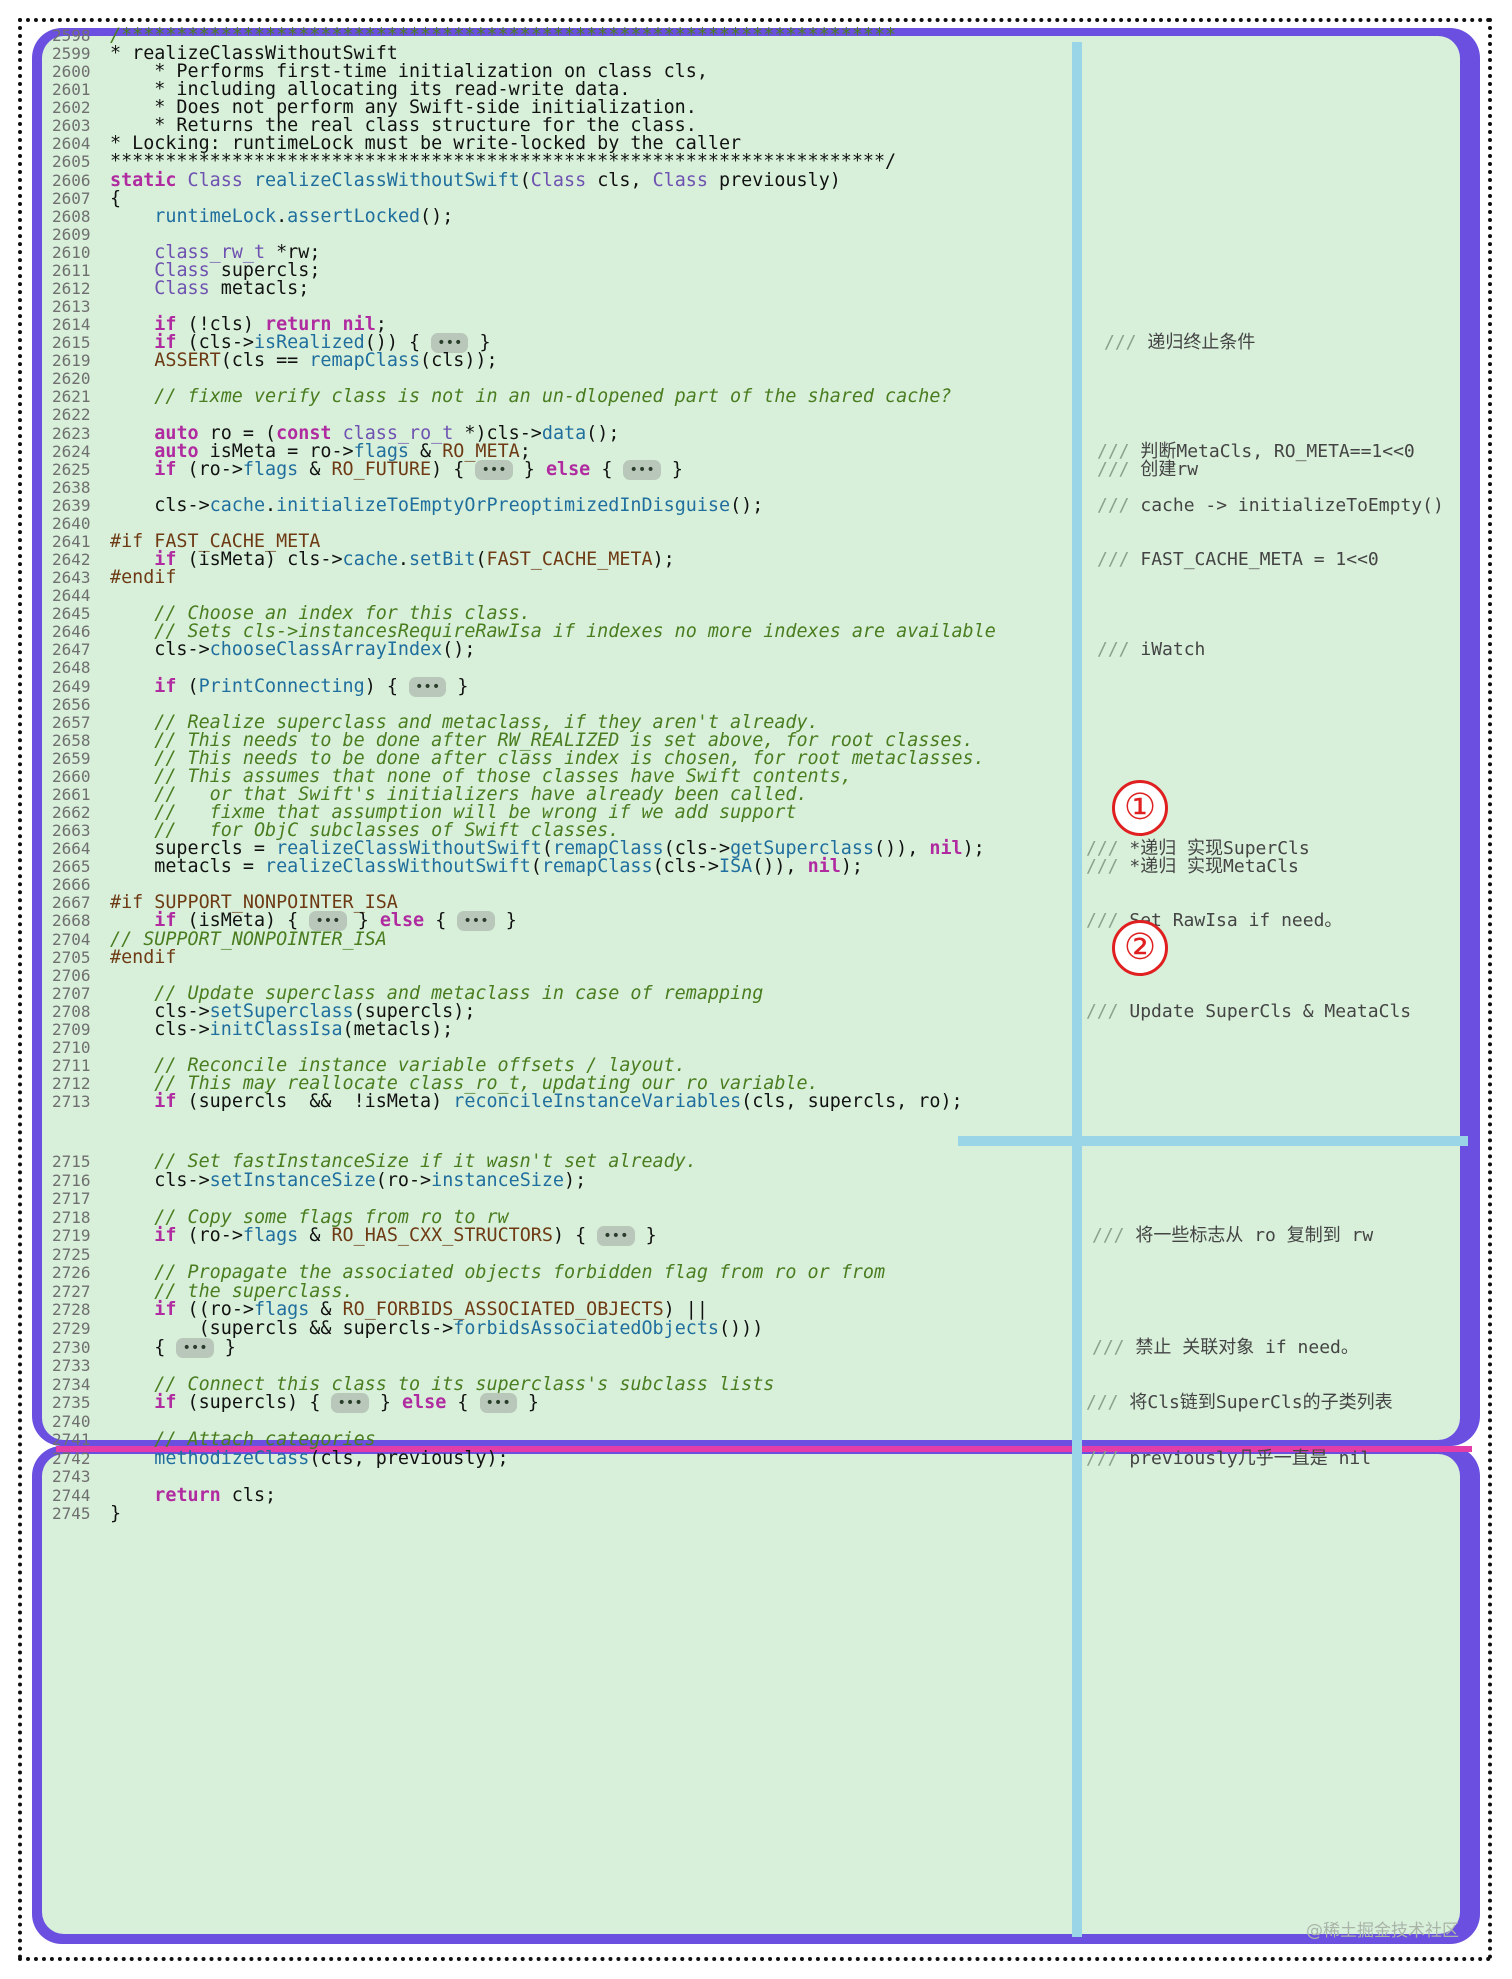  What do you see at coordinates (685, 867) in the screenshot?
I see `code-token: (cls->` at bounding box center [685, 867].